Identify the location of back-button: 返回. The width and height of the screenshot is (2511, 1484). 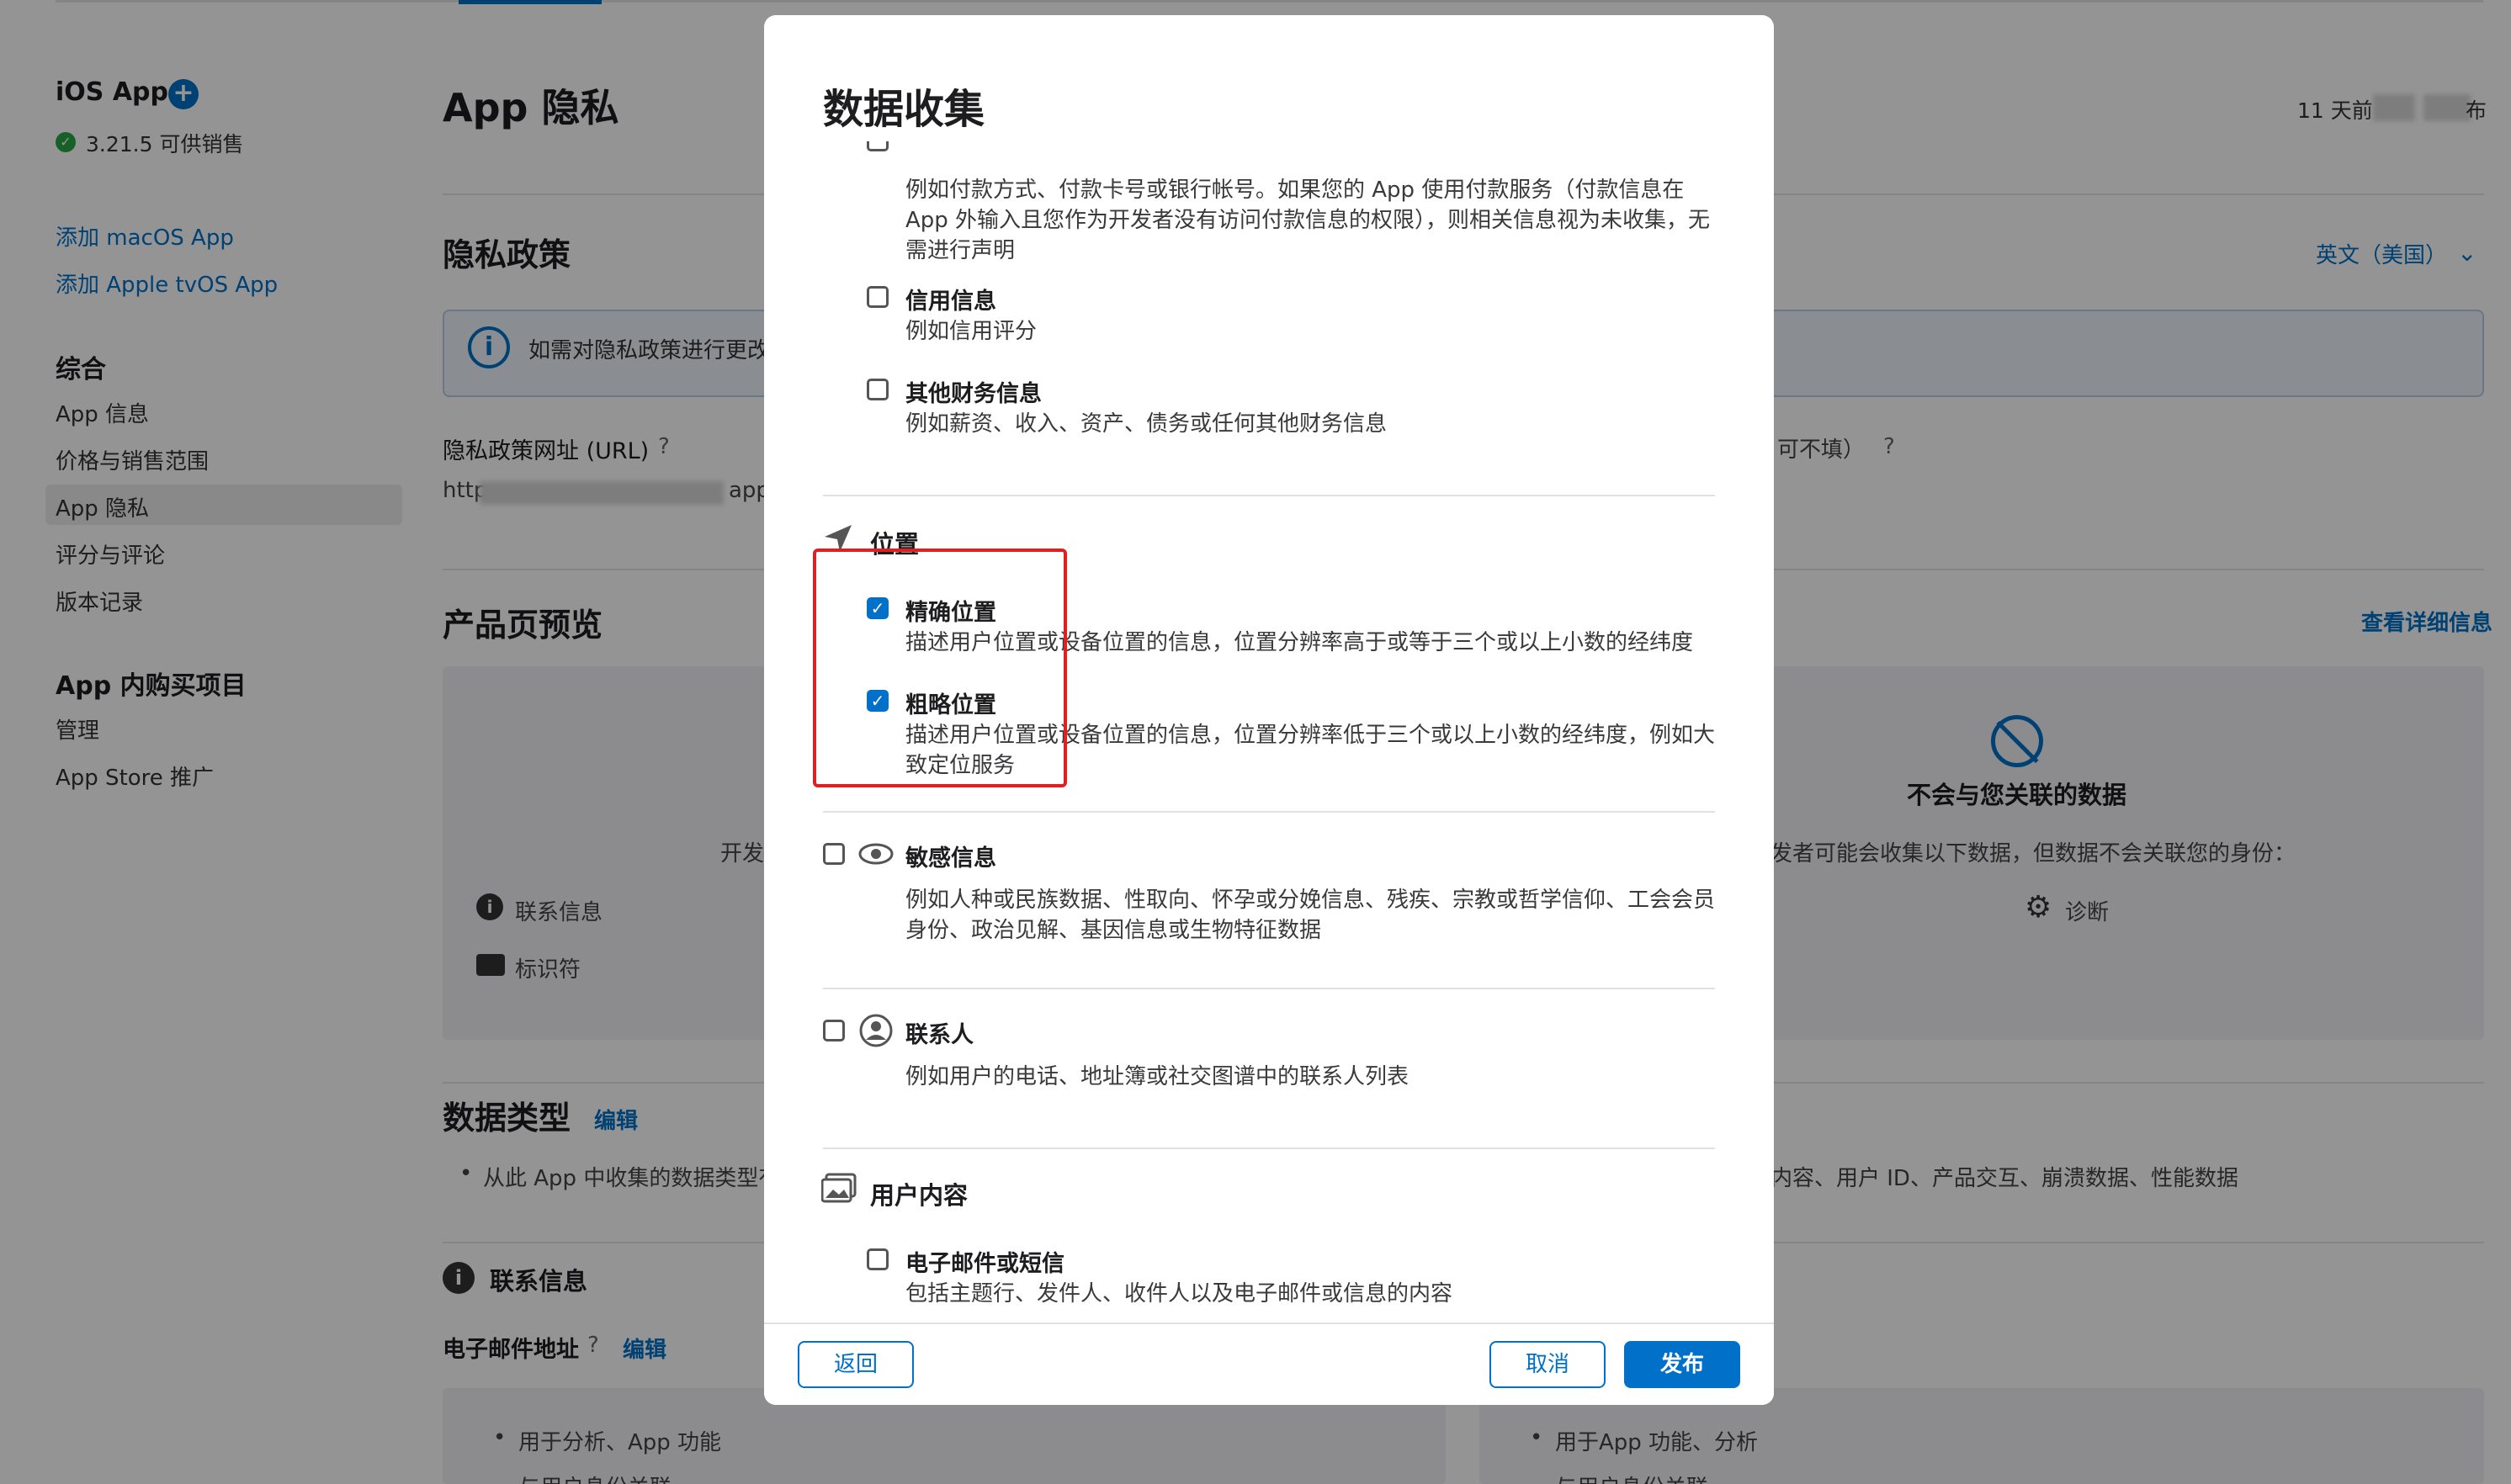
(856, 1364).